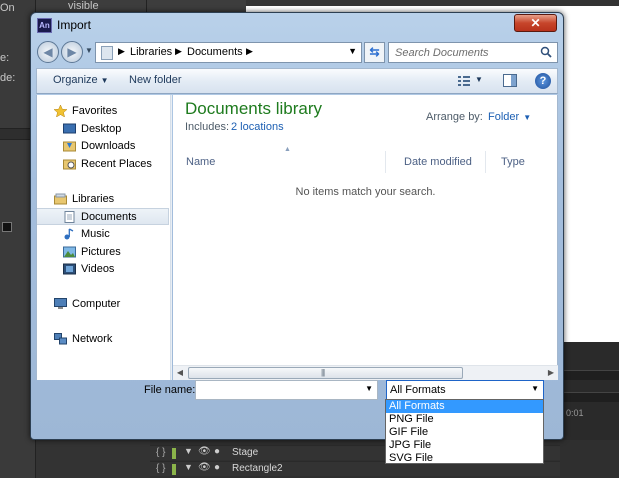 The height and width of the screenshot is (478, 619). Describe the element at coordinates (72, 52) in the screenshot. I see `forward-button: ▶` at that location.